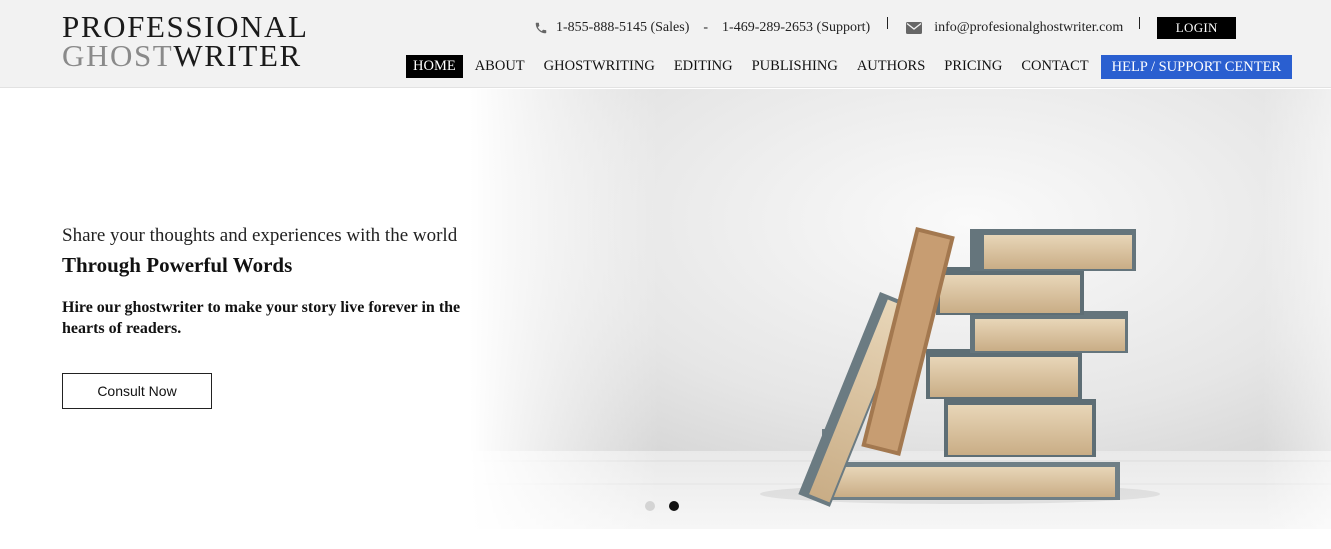 This screenshot has width=1331, height=549. What do you see at coordinates (185, 26) in the screenshot?
I see `logo-line-1: PROFESSIONAL` at bounding box center [185, 26].